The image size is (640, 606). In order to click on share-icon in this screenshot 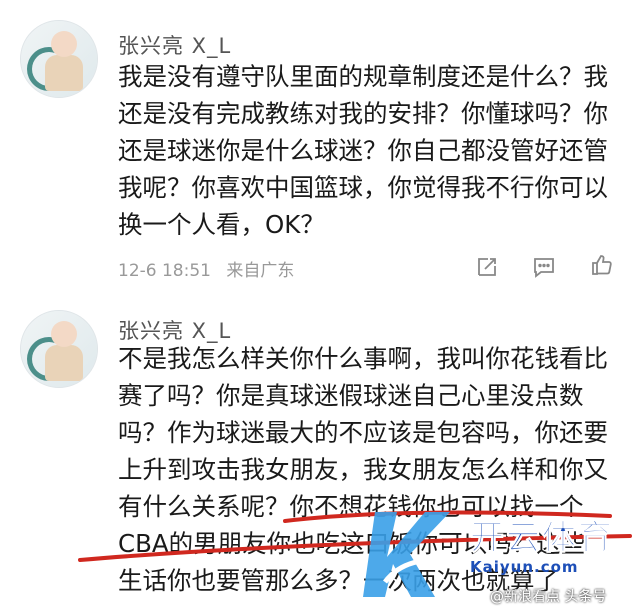, I will do `click(487, 267)`.